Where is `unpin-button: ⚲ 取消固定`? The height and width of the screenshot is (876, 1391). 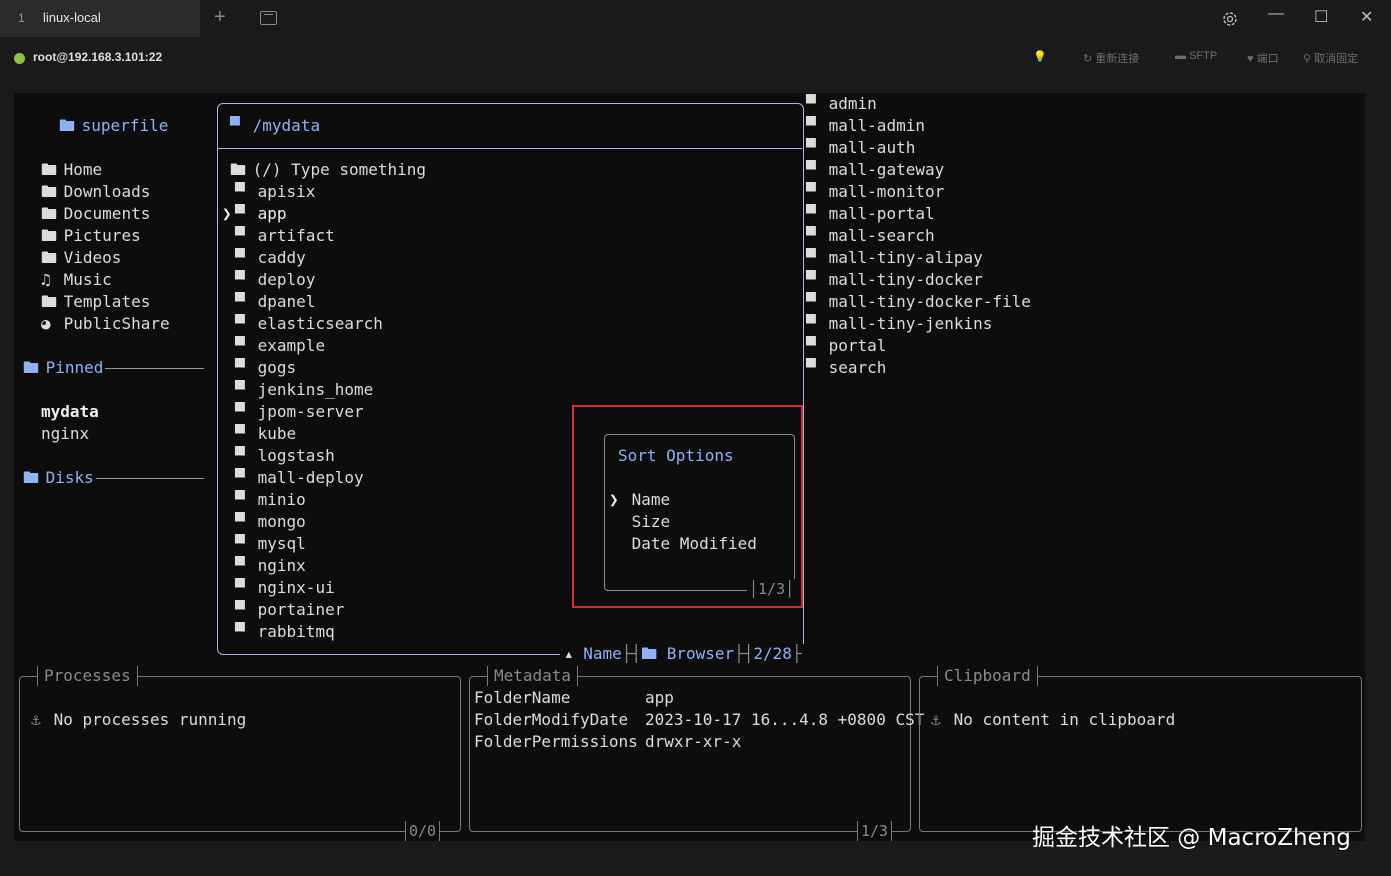
unpin-button: ⚲ 取消固定 is located at coordinates (1330, 58).